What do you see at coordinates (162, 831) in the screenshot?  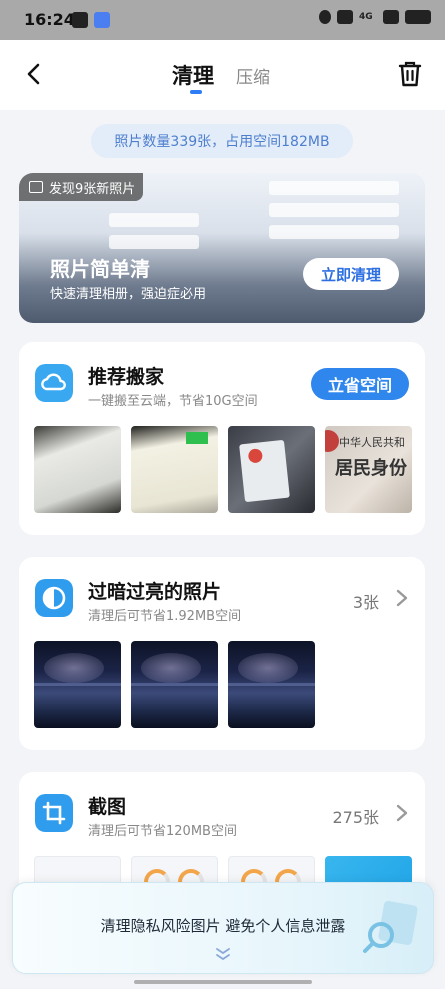 I see `screenshots-subtitle: 清理后可节省120MB空间` at bounding box center [162, 831].